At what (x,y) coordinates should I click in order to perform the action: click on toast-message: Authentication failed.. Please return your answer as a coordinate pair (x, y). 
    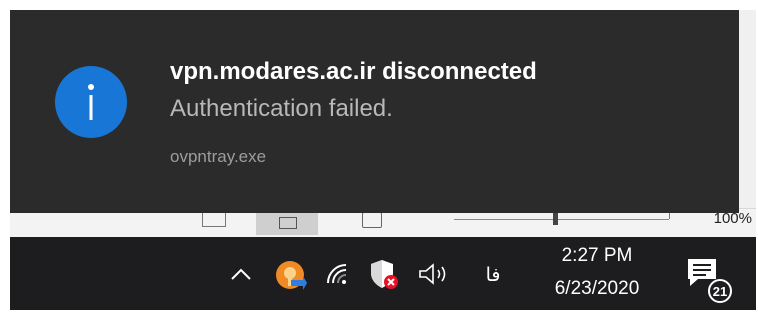
    Looking at the image, I should click on (281, 108).